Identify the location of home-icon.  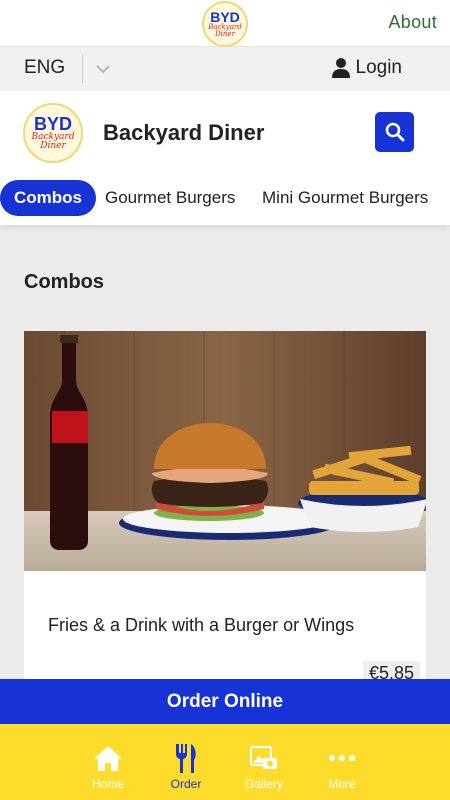
(108, 758).